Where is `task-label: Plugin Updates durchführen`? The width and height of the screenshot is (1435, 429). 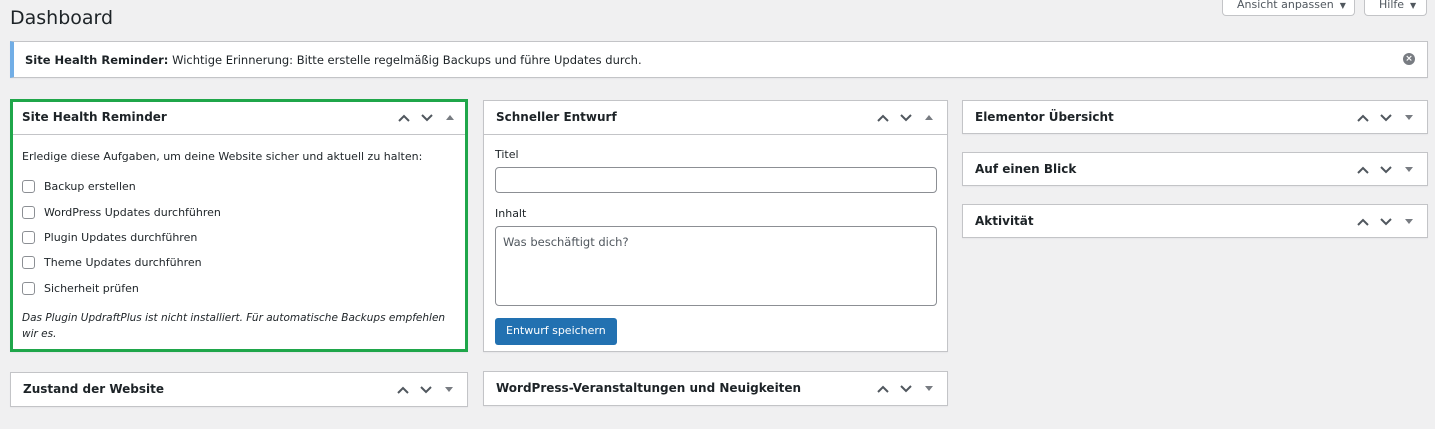 task-label: Plugin Updates durchführen is located at coordinates (121, 237).